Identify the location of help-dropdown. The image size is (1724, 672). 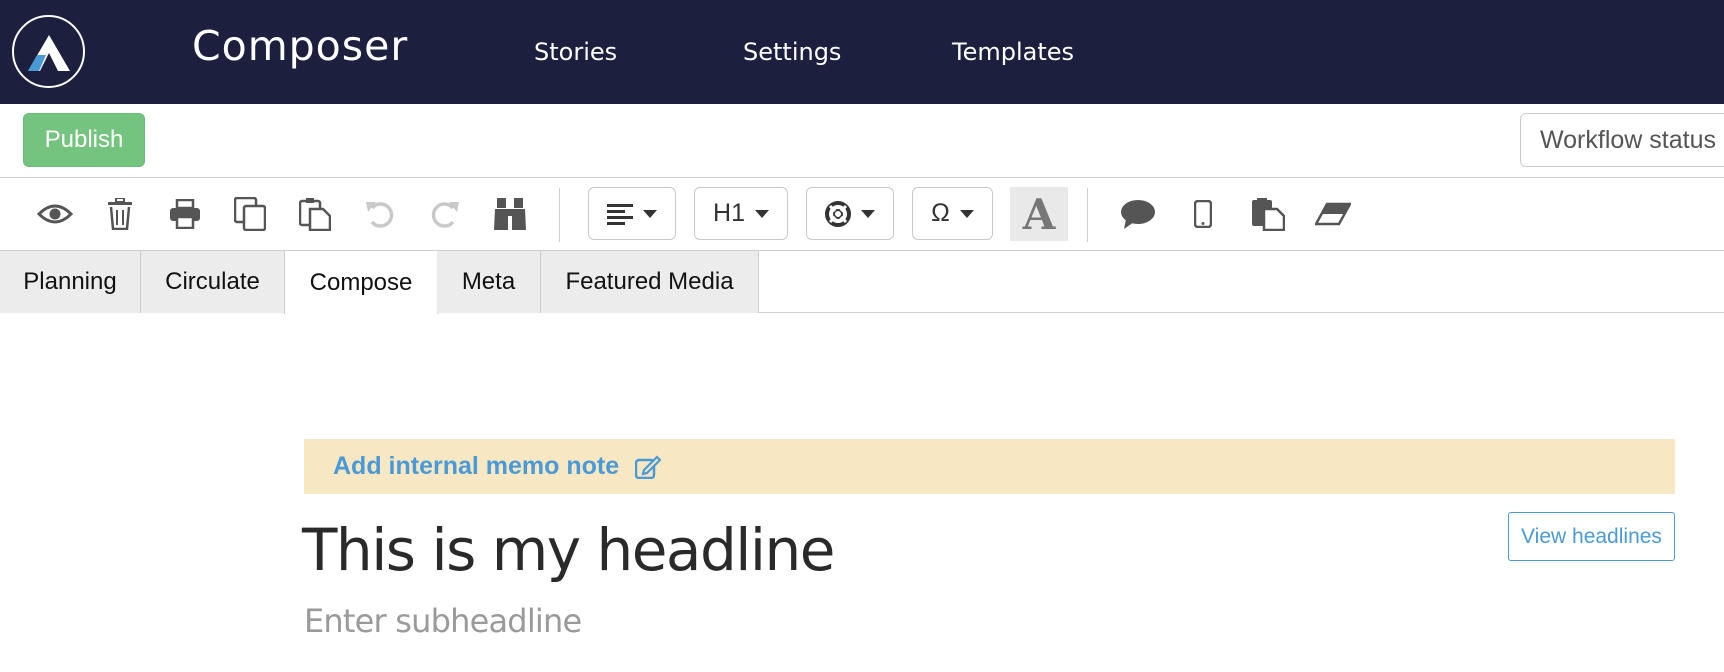
(850, 213).